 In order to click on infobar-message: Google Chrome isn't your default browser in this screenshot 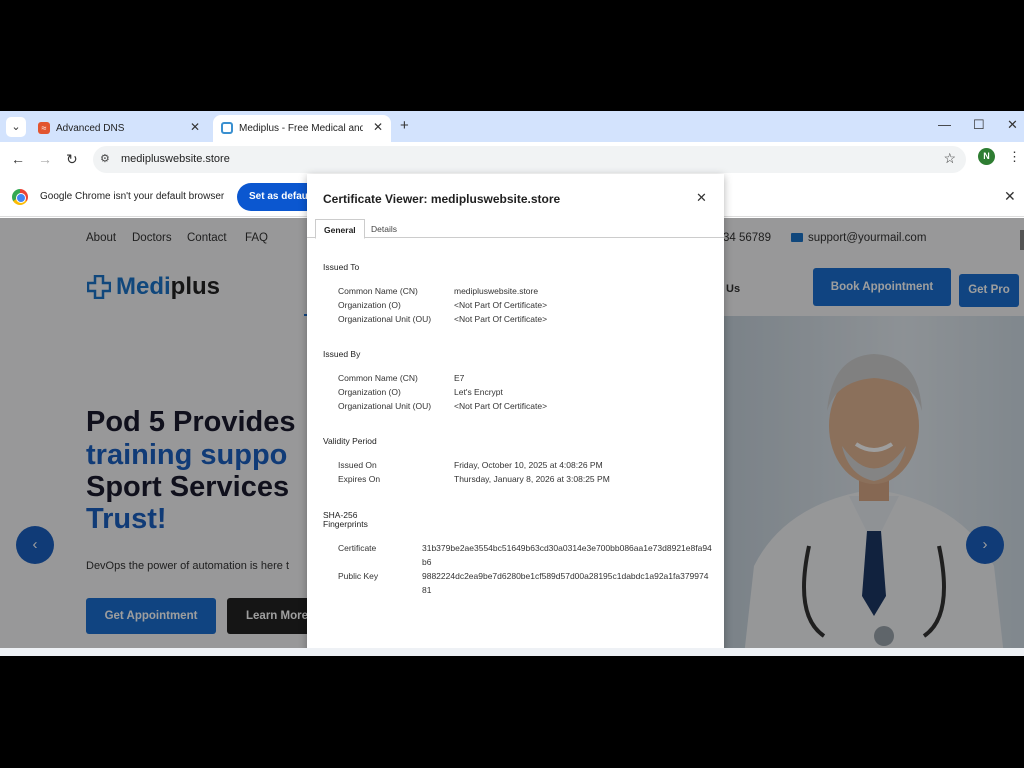, I will do `click(132, 196)`.